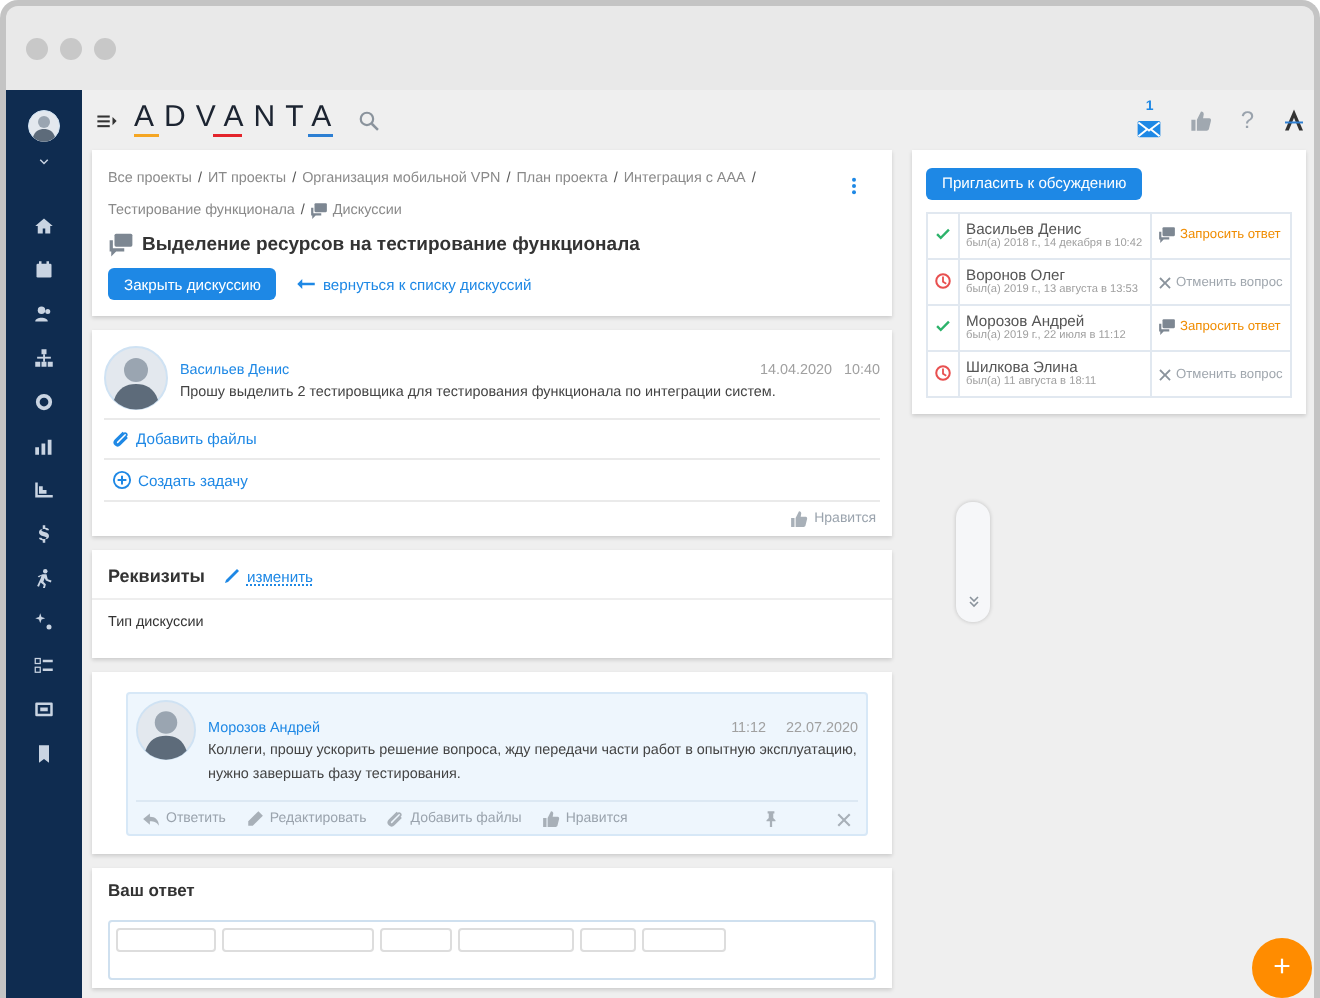 Image resolution: width=1320 pixels, height=998 pixels. I want to click on search-icon, so click(368, 120).